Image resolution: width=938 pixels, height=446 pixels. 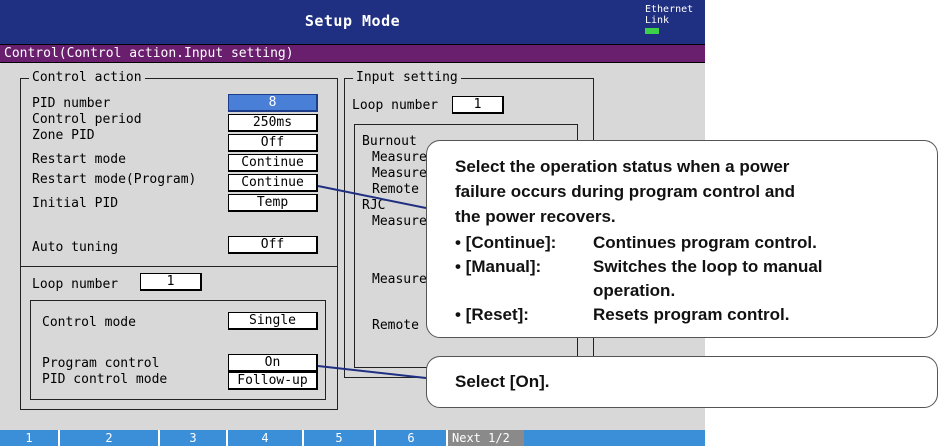 What do you see at coordinates (273, 321) in the screenshot?
I see `control-mode-field: Single` at bounding box center [273, 321].